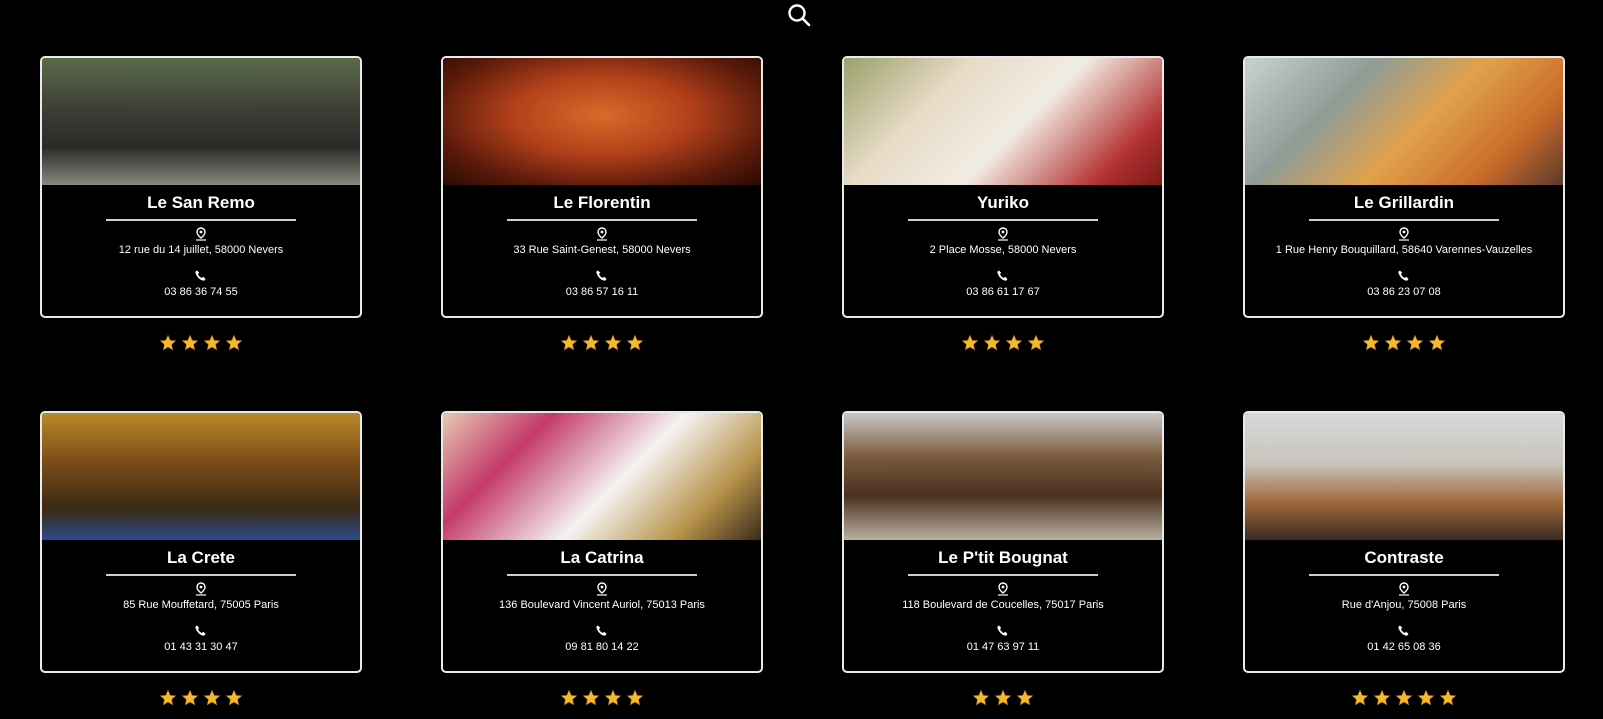 Image resolution: width=1603 pixels, height=719 pixels. I want to click on restaurant-name: Le Florentin, so click(602, 202).